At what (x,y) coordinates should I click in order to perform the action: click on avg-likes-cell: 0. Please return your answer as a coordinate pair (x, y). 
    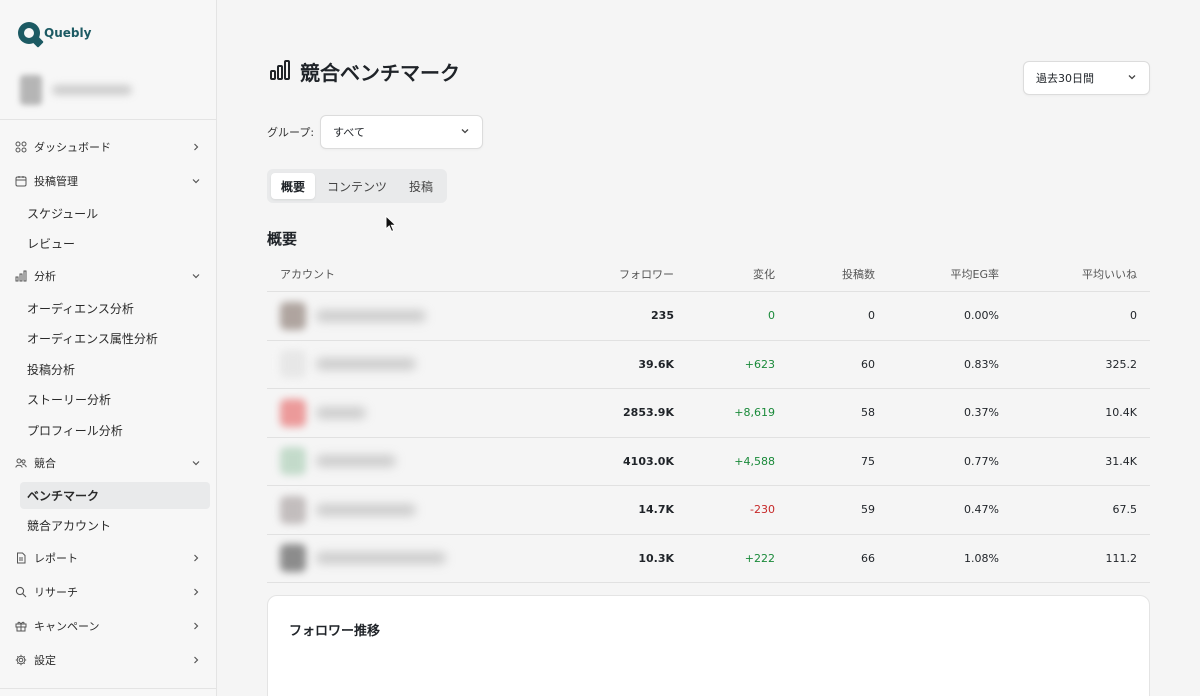
    Looking at the image, I should click on (1133, 316).